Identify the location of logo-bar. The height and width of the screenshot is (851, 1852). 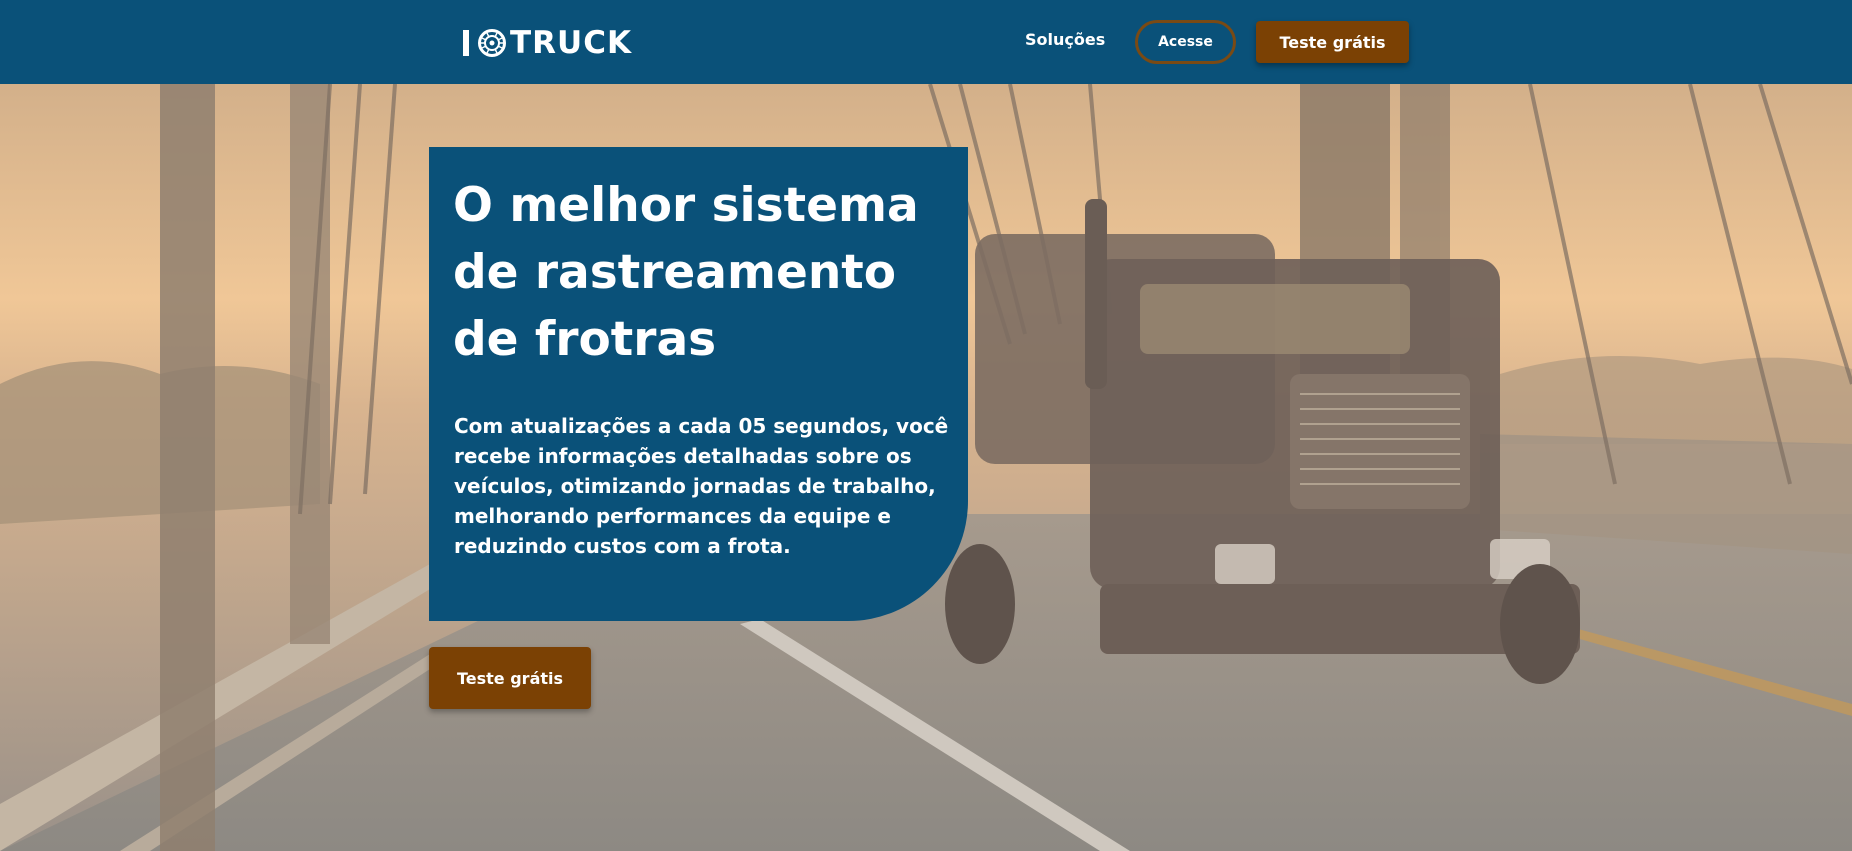
(466, 43).